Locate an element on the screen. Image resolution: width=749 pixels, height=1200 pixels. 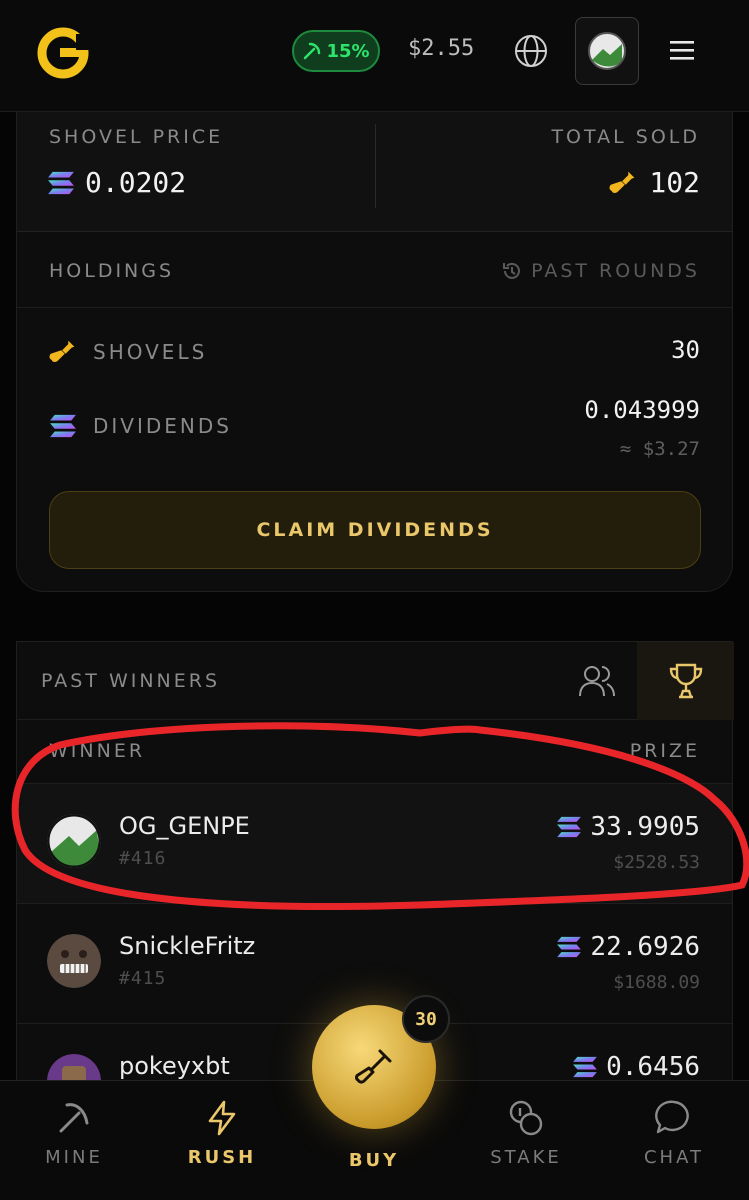
winner-prize: 22.6926 is located at coordinates (628, 947).